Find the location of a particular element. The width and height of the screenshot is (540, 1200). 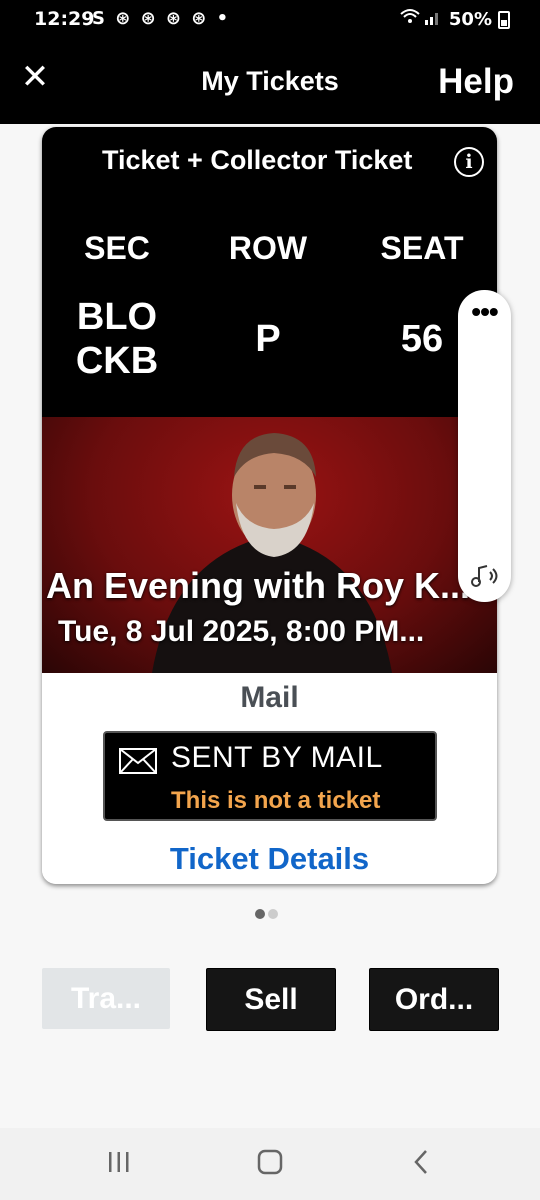

more-options-icon: ••• is located at coordinates (484, 312).